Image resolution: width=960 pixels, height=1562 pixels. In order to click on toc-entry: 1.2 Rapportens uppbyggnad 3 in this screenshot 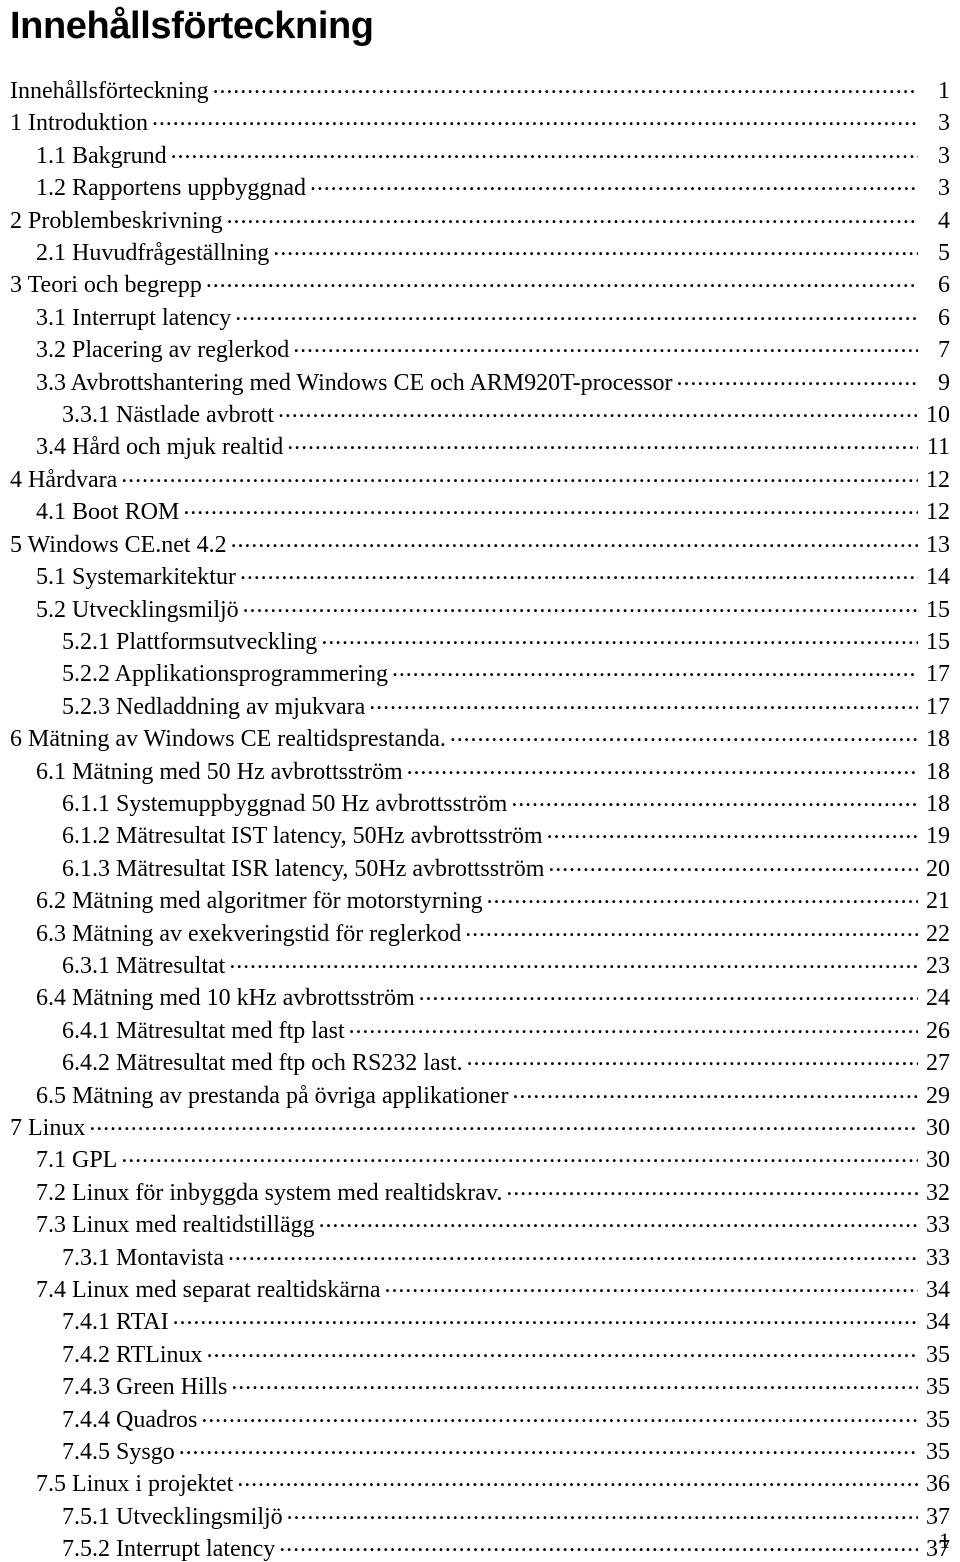, I will do `click(480, 187)`.